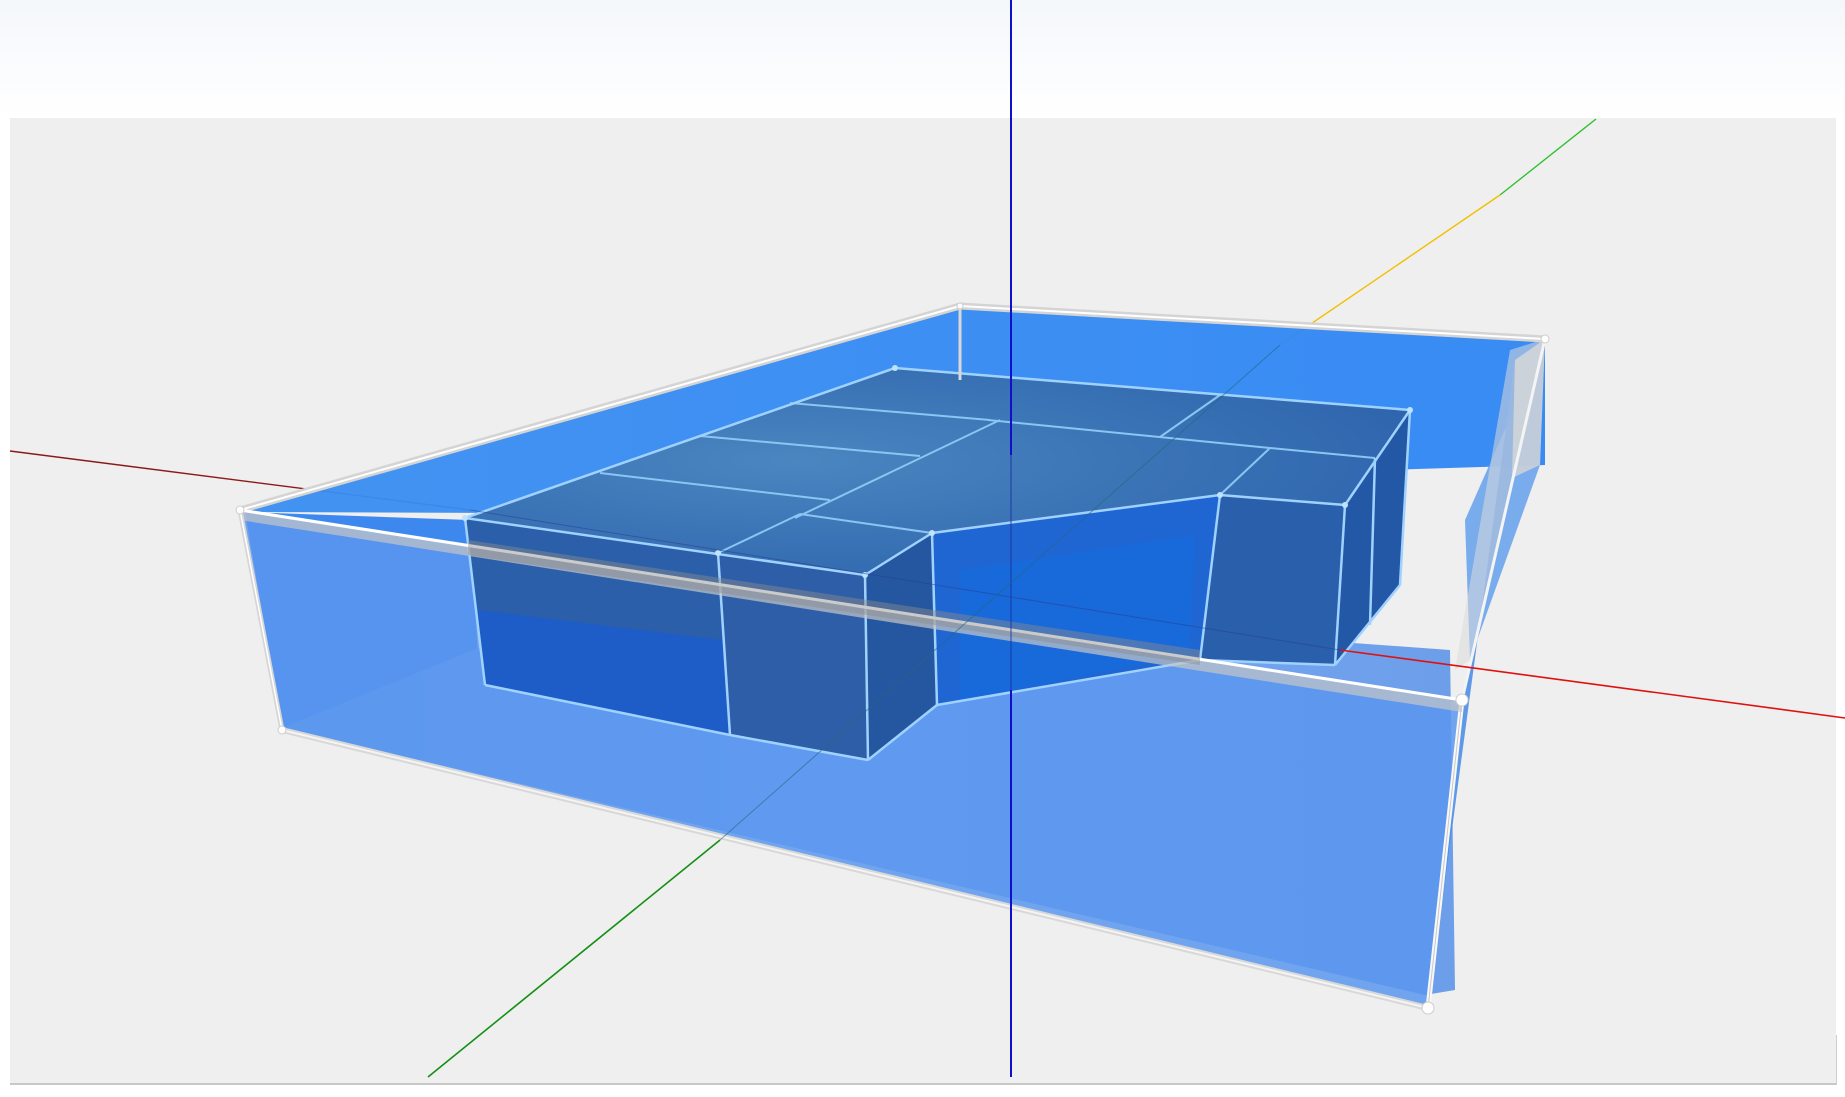  What do you see at coordinates (1836, 1060) in the screenshot?
I see `viewport-right-border` at bounding box center [1836, 1060].